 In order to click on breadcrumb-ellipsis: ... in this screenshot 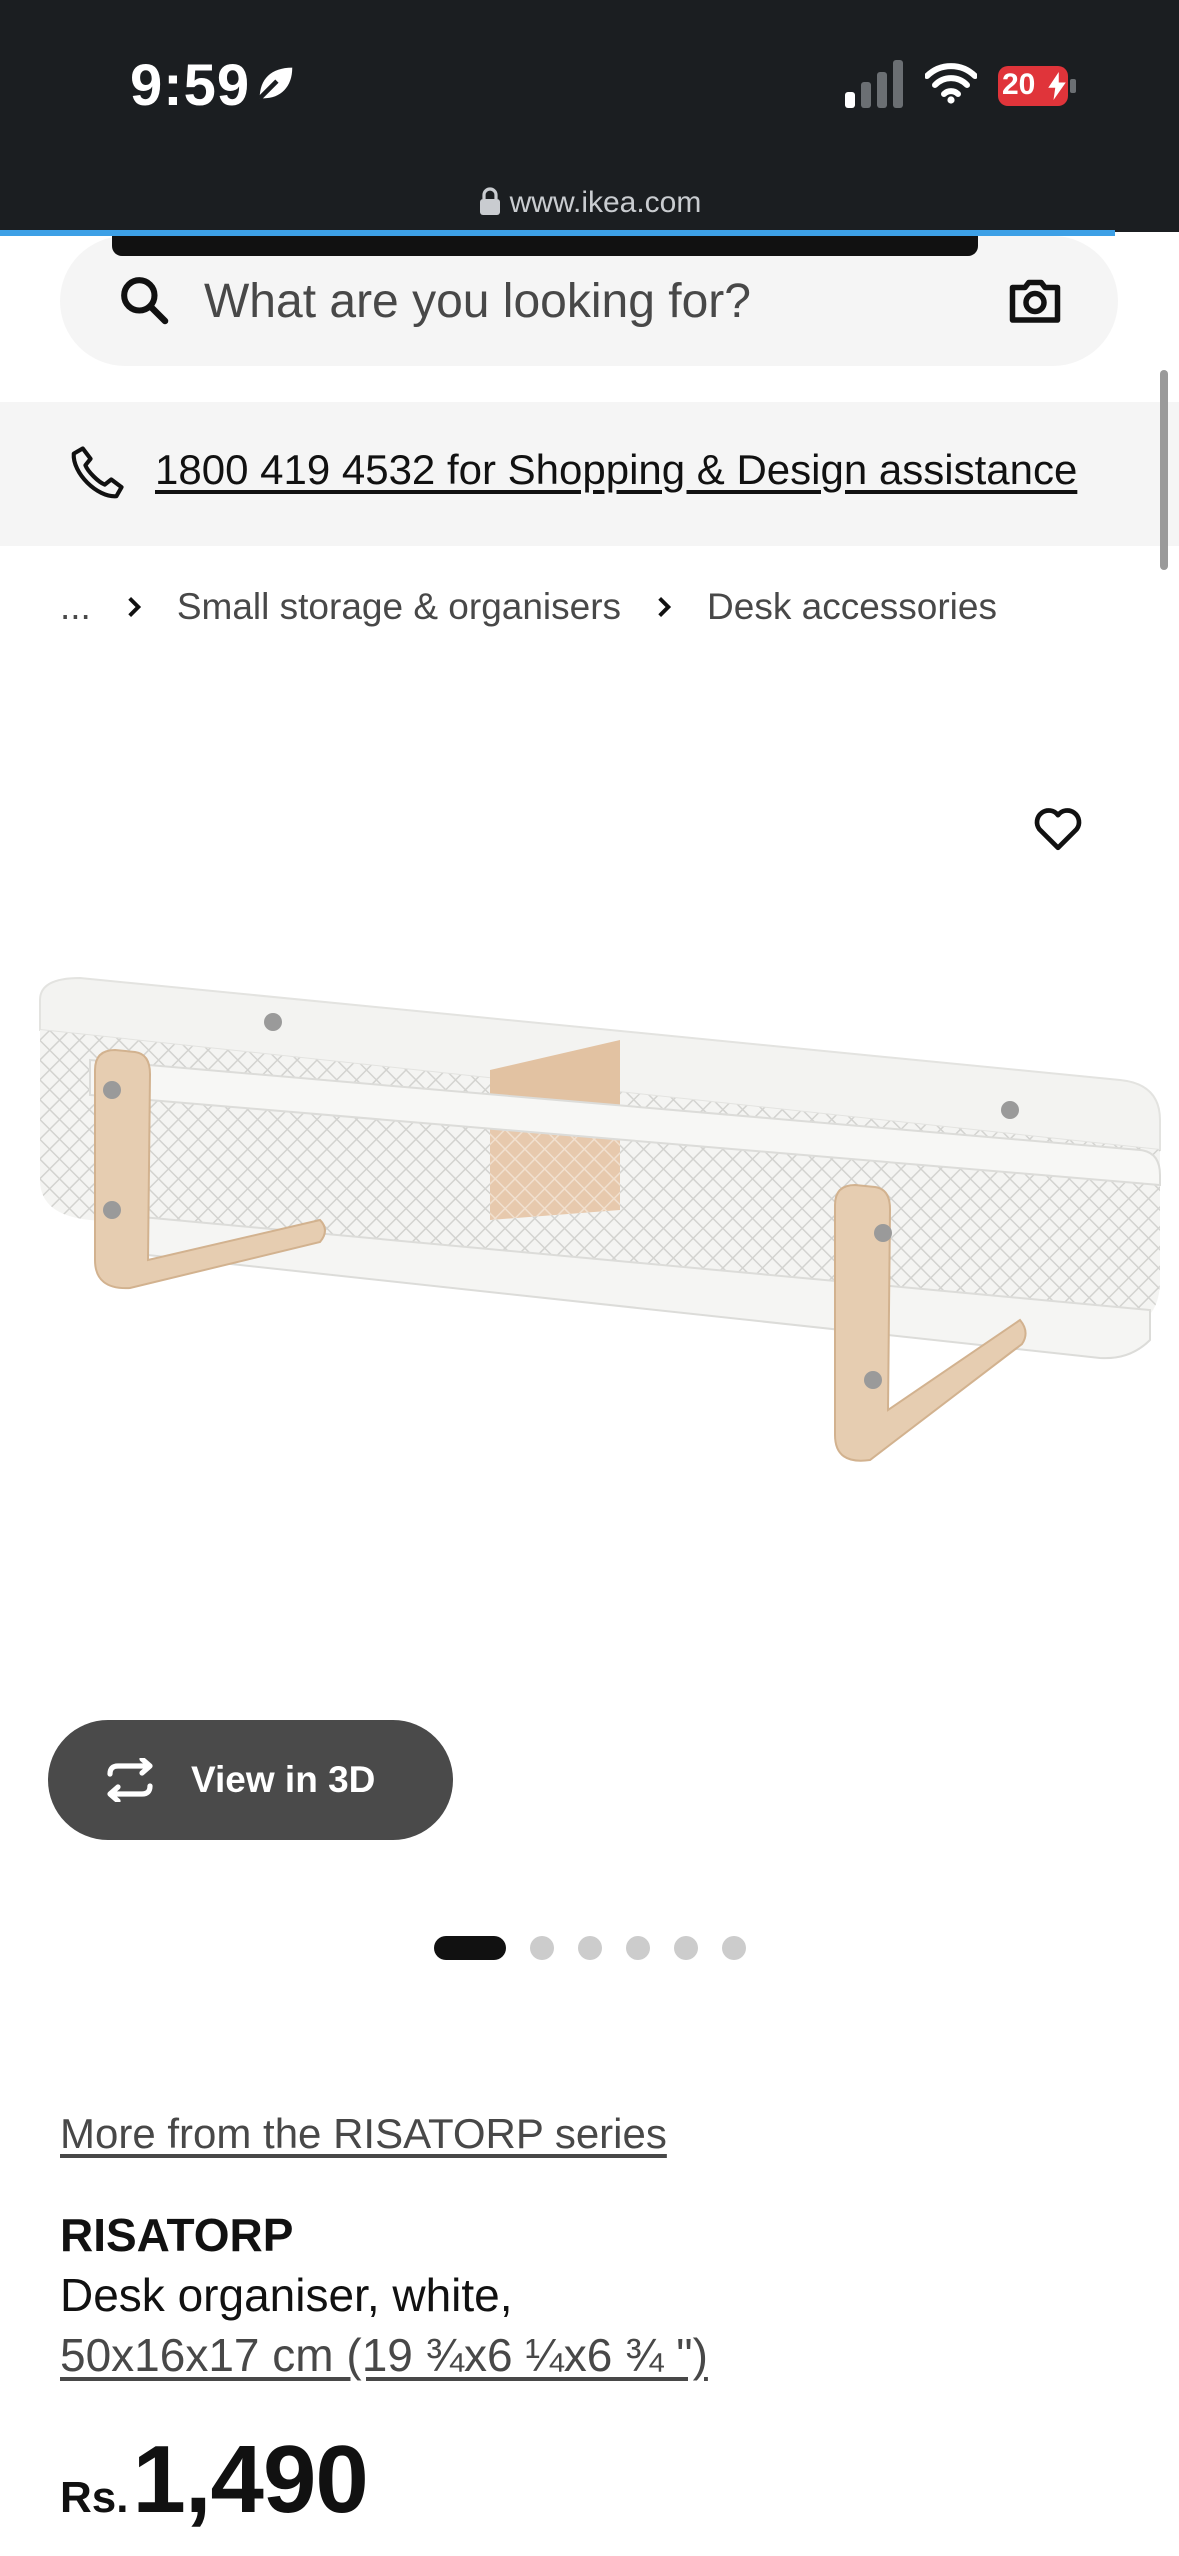, I will do `click(75, 607)`.